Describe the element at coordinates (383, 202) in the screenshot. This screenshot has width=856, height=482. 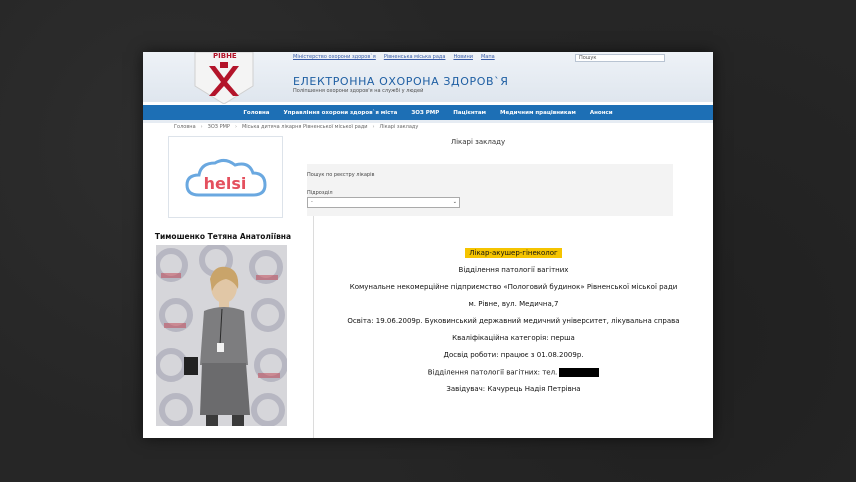
I see `department-select: - ⌄` at that location.